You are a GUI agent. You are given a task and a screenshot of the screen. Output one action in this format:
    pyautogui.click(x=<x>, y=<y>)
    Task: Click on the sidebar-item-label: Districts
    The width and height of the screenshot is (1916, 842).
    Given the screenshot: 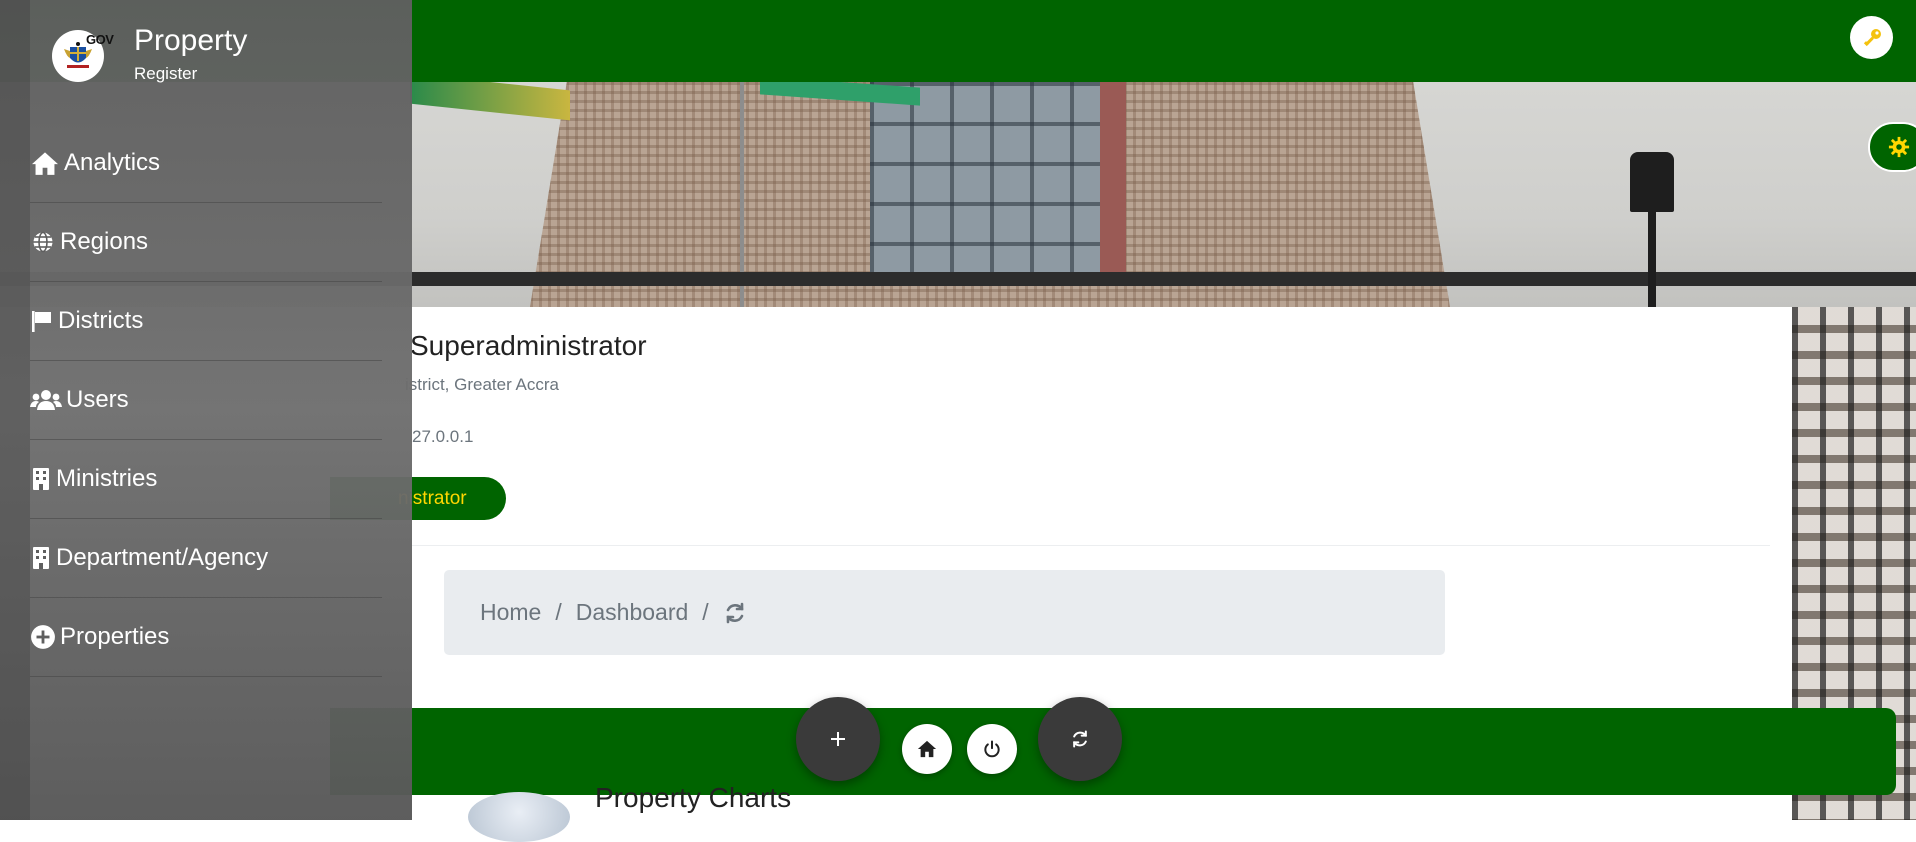 What is the action you would take?
    pyautogui.click(x=101, y=320)
    